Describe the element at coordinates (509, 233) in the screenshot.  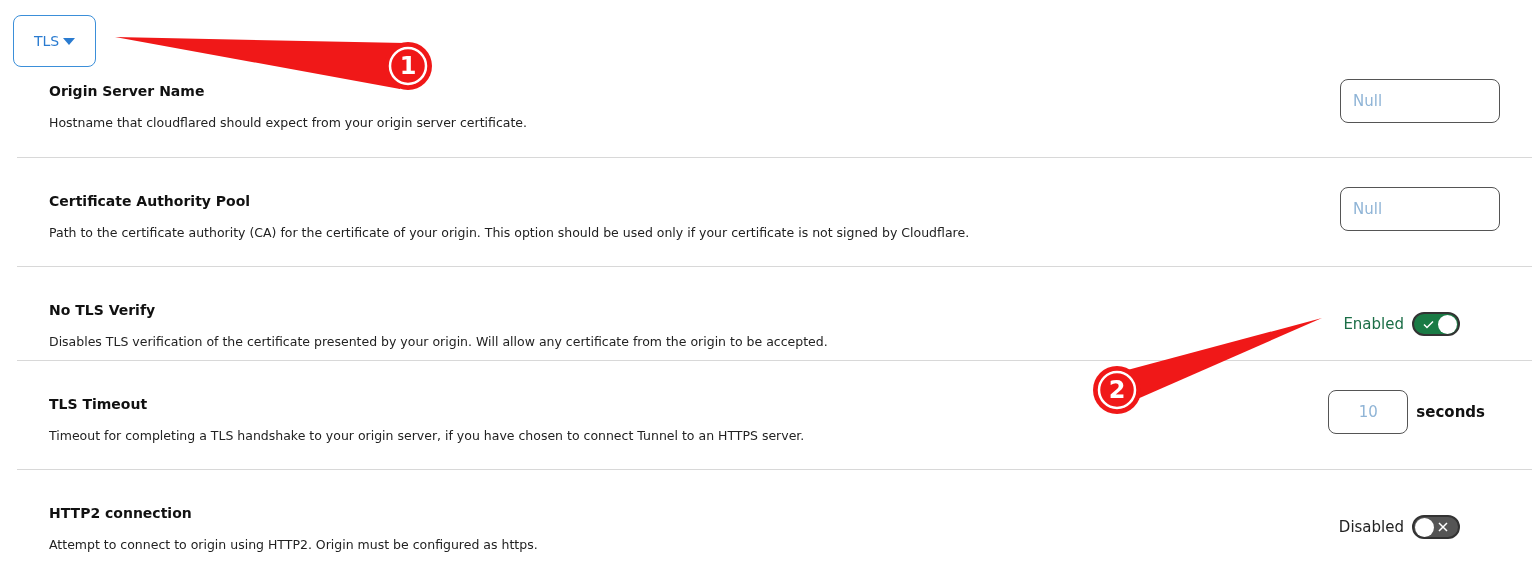
I see `setting-description: Path to the certificate authority (CA) for the certificate of your origin. This option should be used only if your certificate is not signed by Cloudflare.` at that location.